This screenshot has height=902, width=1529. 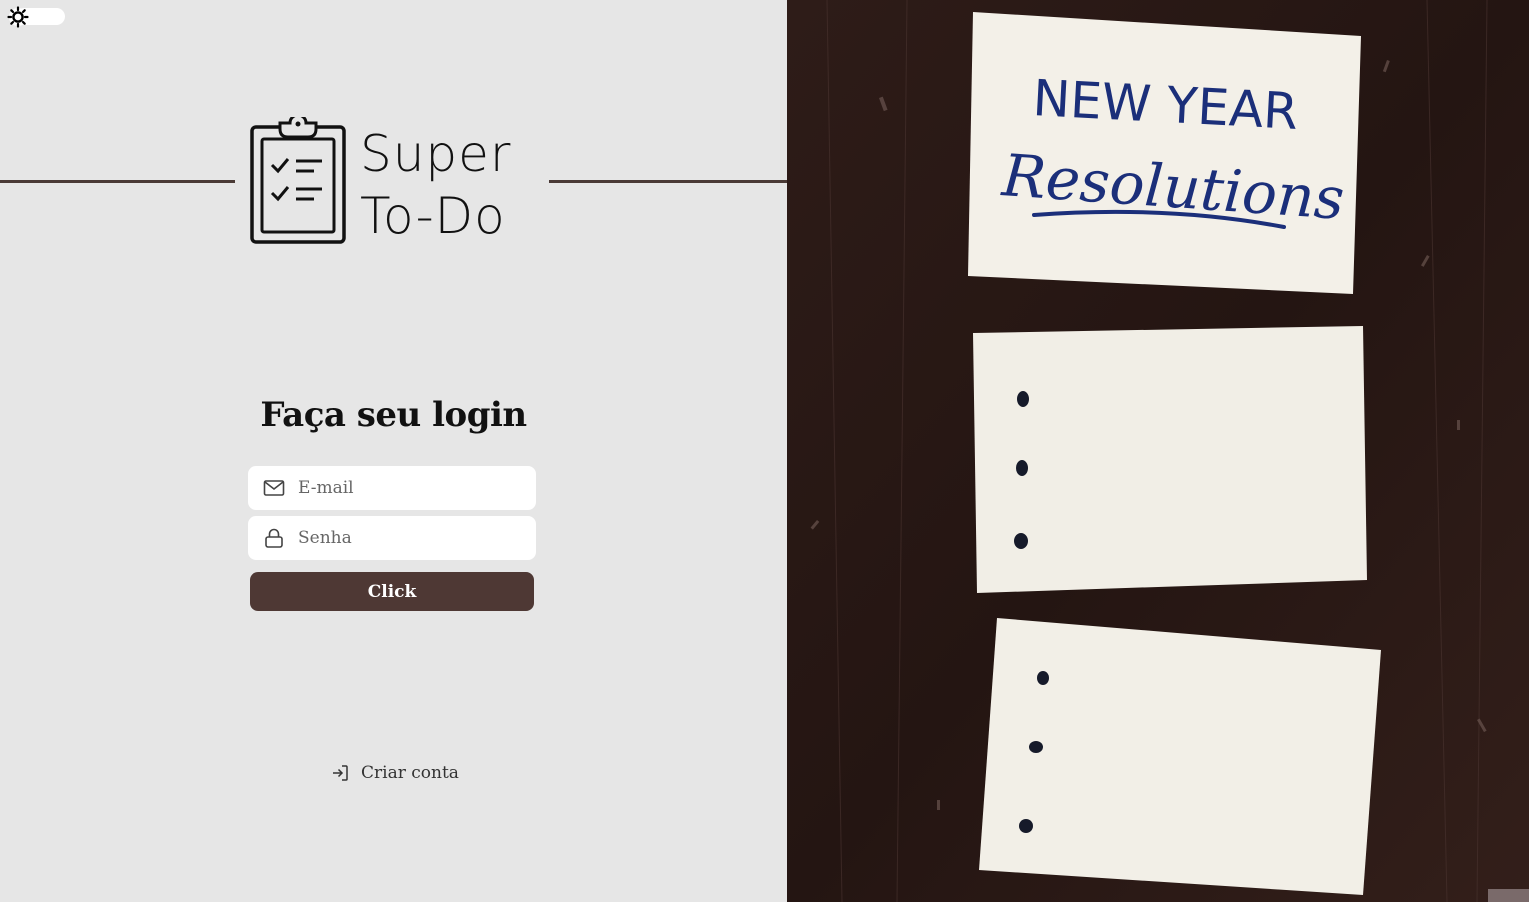 I want to click on app-logo: Super To-Do, so click(x=398, y=182).